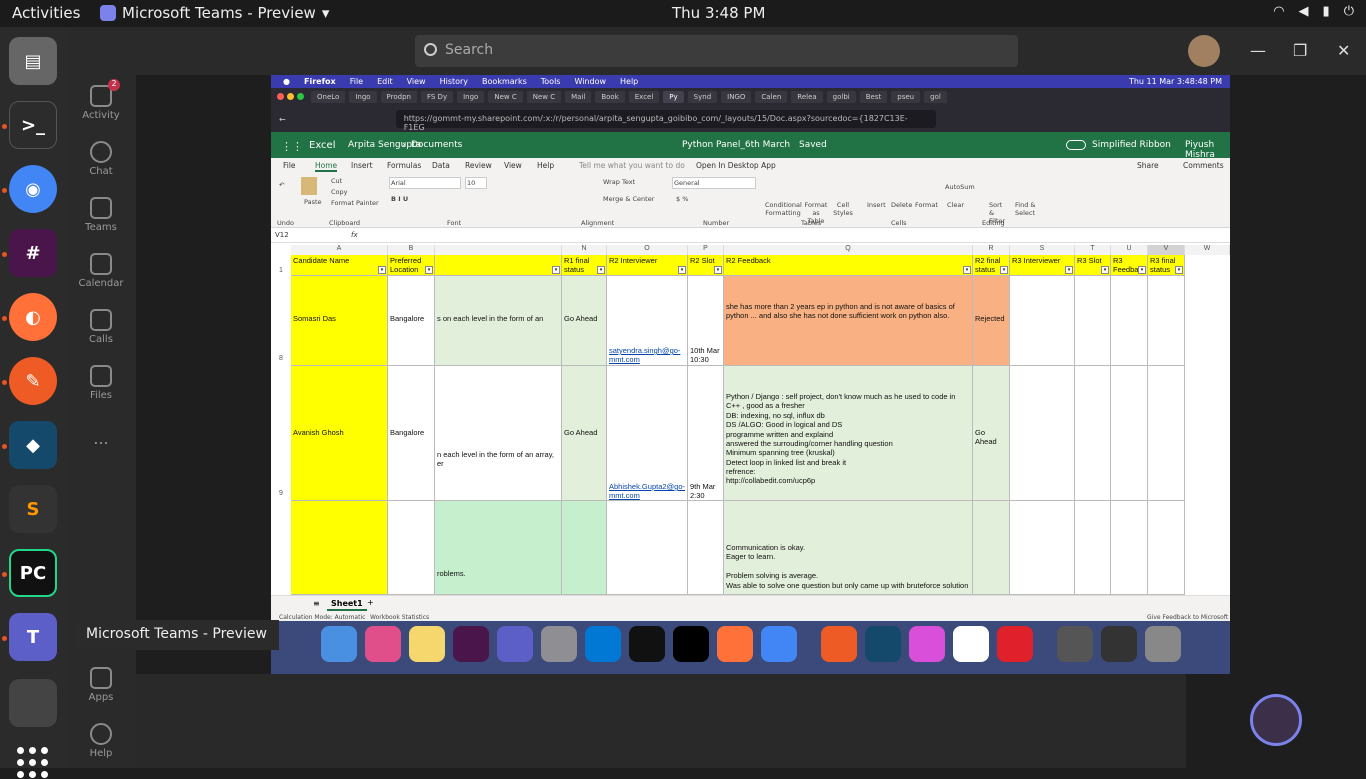 This screenshot has width=1366, height=779. What do you see at coordinates (319, 81) in the screenshot?
I see `menu-firefox: Firefox` at bounding box center [319, 81].